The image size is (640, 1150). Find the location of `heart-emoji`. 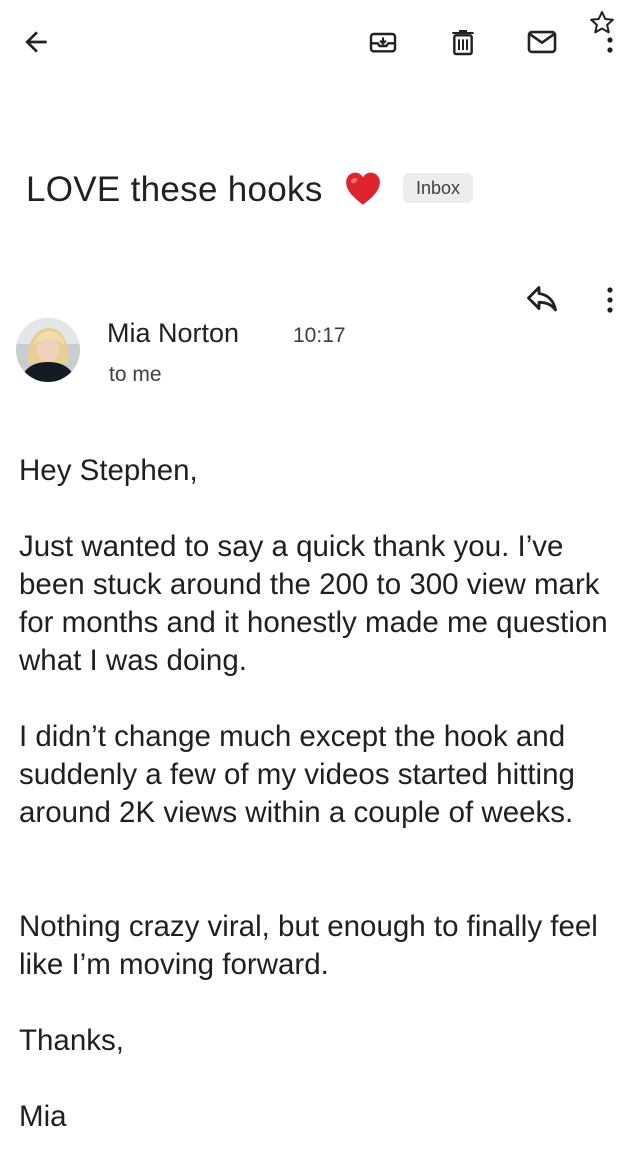

heart-emoji is located at coordinates (363, 189).